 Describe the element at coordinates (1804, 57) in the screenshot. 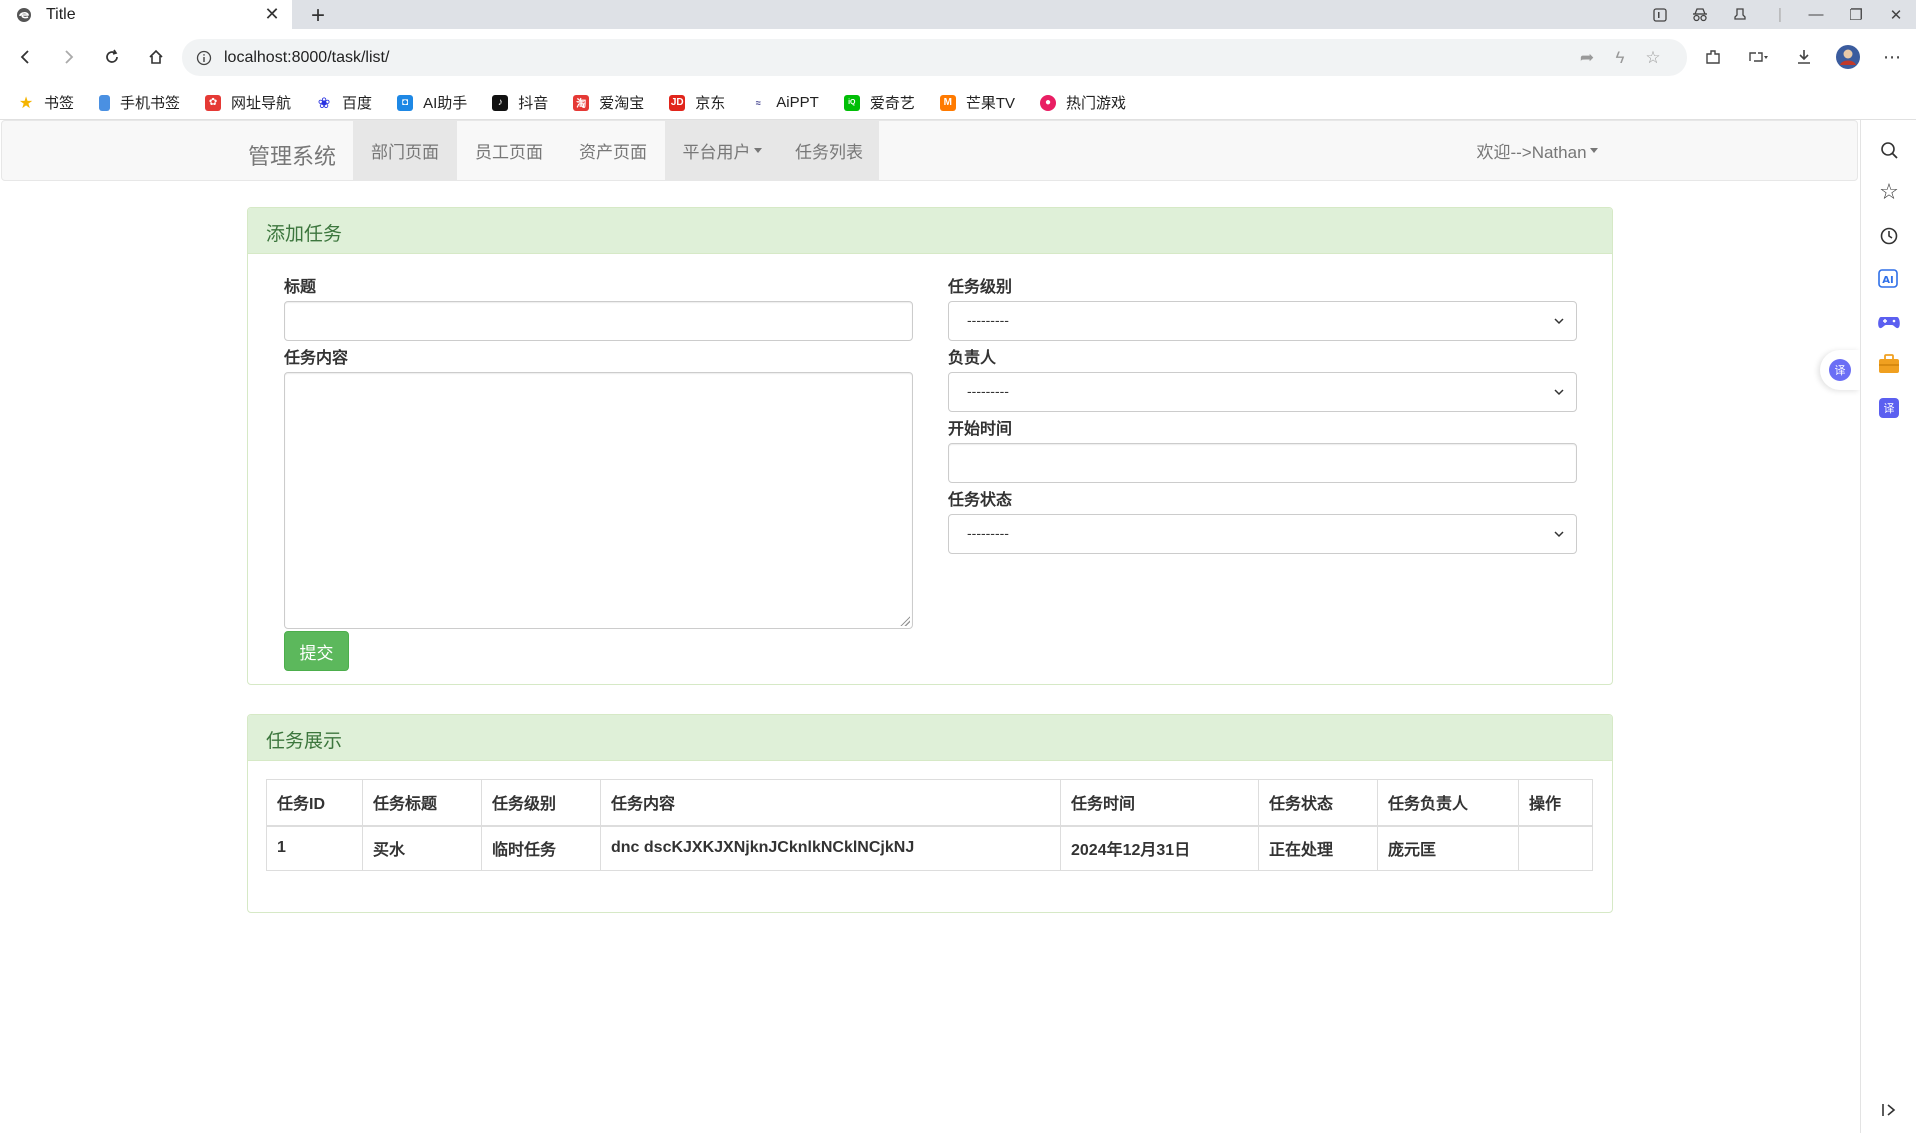

I see `download-icon` at that location.